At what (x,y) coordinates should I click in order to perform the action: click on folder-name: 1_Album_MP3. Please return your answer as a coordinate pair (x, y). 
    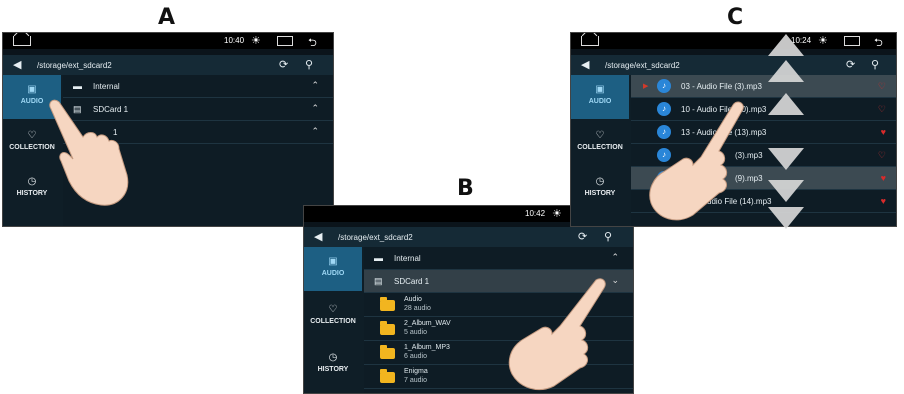
    Looking at the image, I should click on (427, 347).